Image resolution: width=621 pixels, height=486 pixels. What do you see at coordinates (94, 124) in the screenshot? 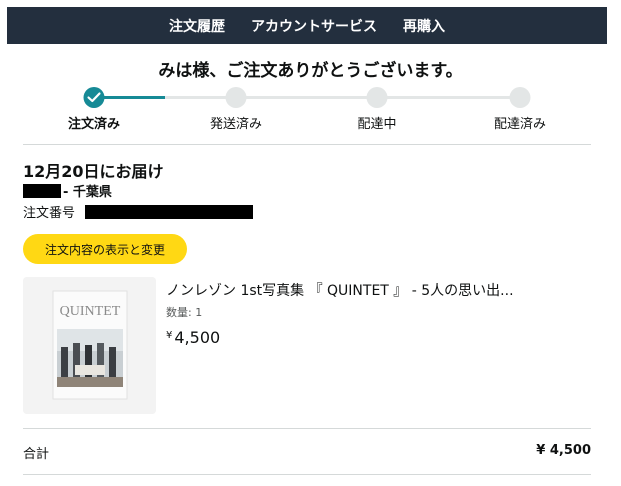
I see `step-label-ordered: 注文済み` at bounding box center [94, 124].